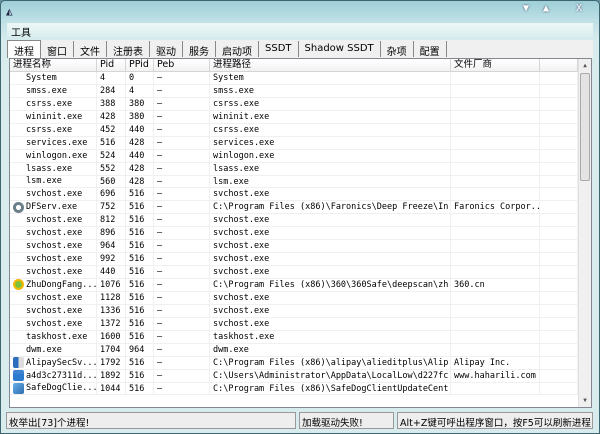 The width and height of the screenshot is (600, 434). I want to click on table-row: svchost.exe 696 516– svchost.exe, so click(300, 195).